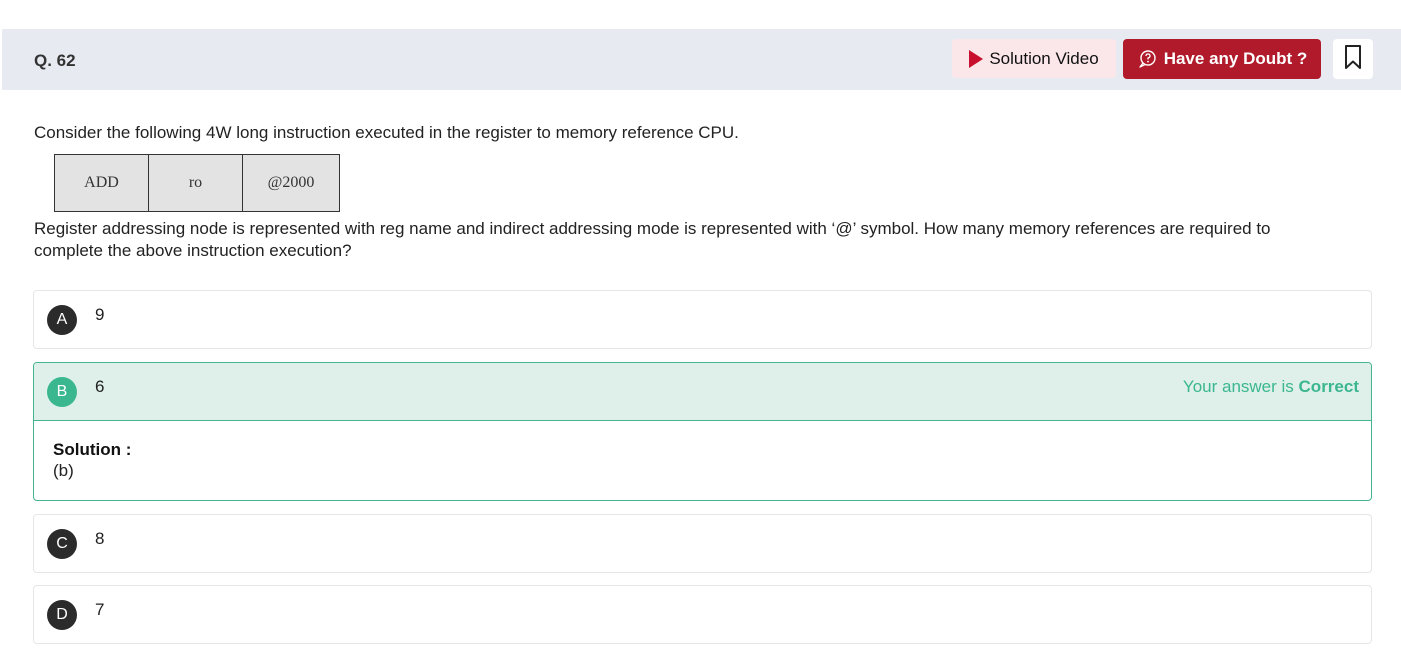 This screenshot has height=668, width=1401. I want to click on answer-result-prefix: Your answer is, so click(1240, 386).